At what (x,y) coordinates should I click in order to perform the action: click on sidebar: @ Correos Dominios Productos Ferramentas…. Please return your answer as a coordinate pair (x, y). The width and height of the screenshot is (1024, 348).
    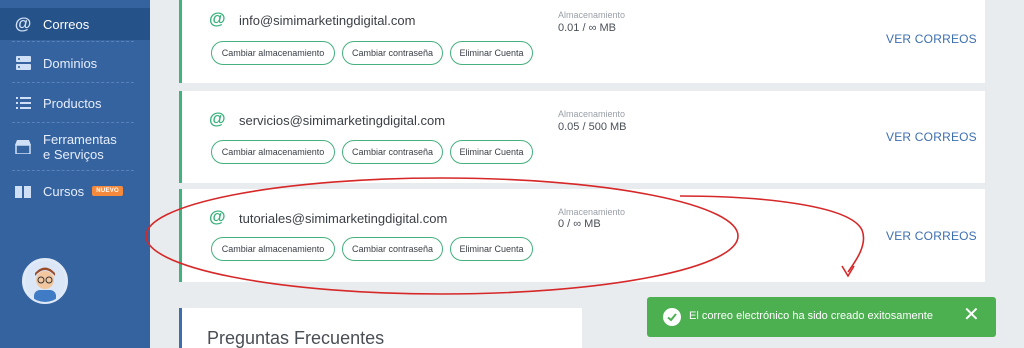
    Looking at the image, I should click on (75, 174).